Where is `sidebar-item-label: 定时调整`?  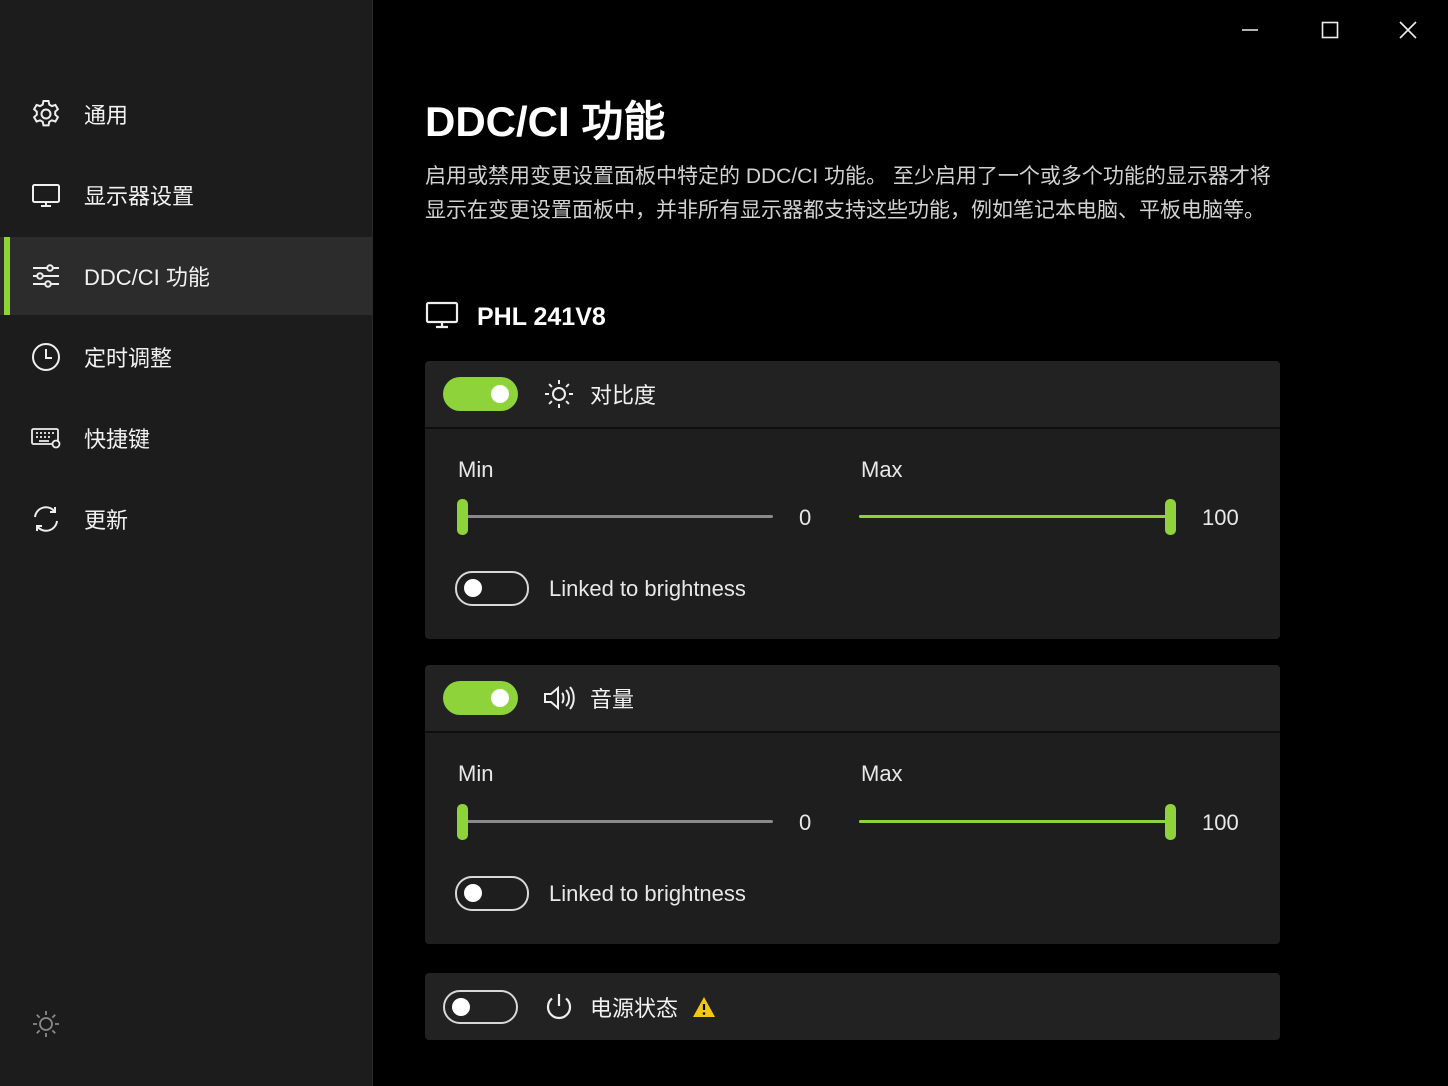
sidebar-item-label: 定时调整 is located at coordinates (128, 358).